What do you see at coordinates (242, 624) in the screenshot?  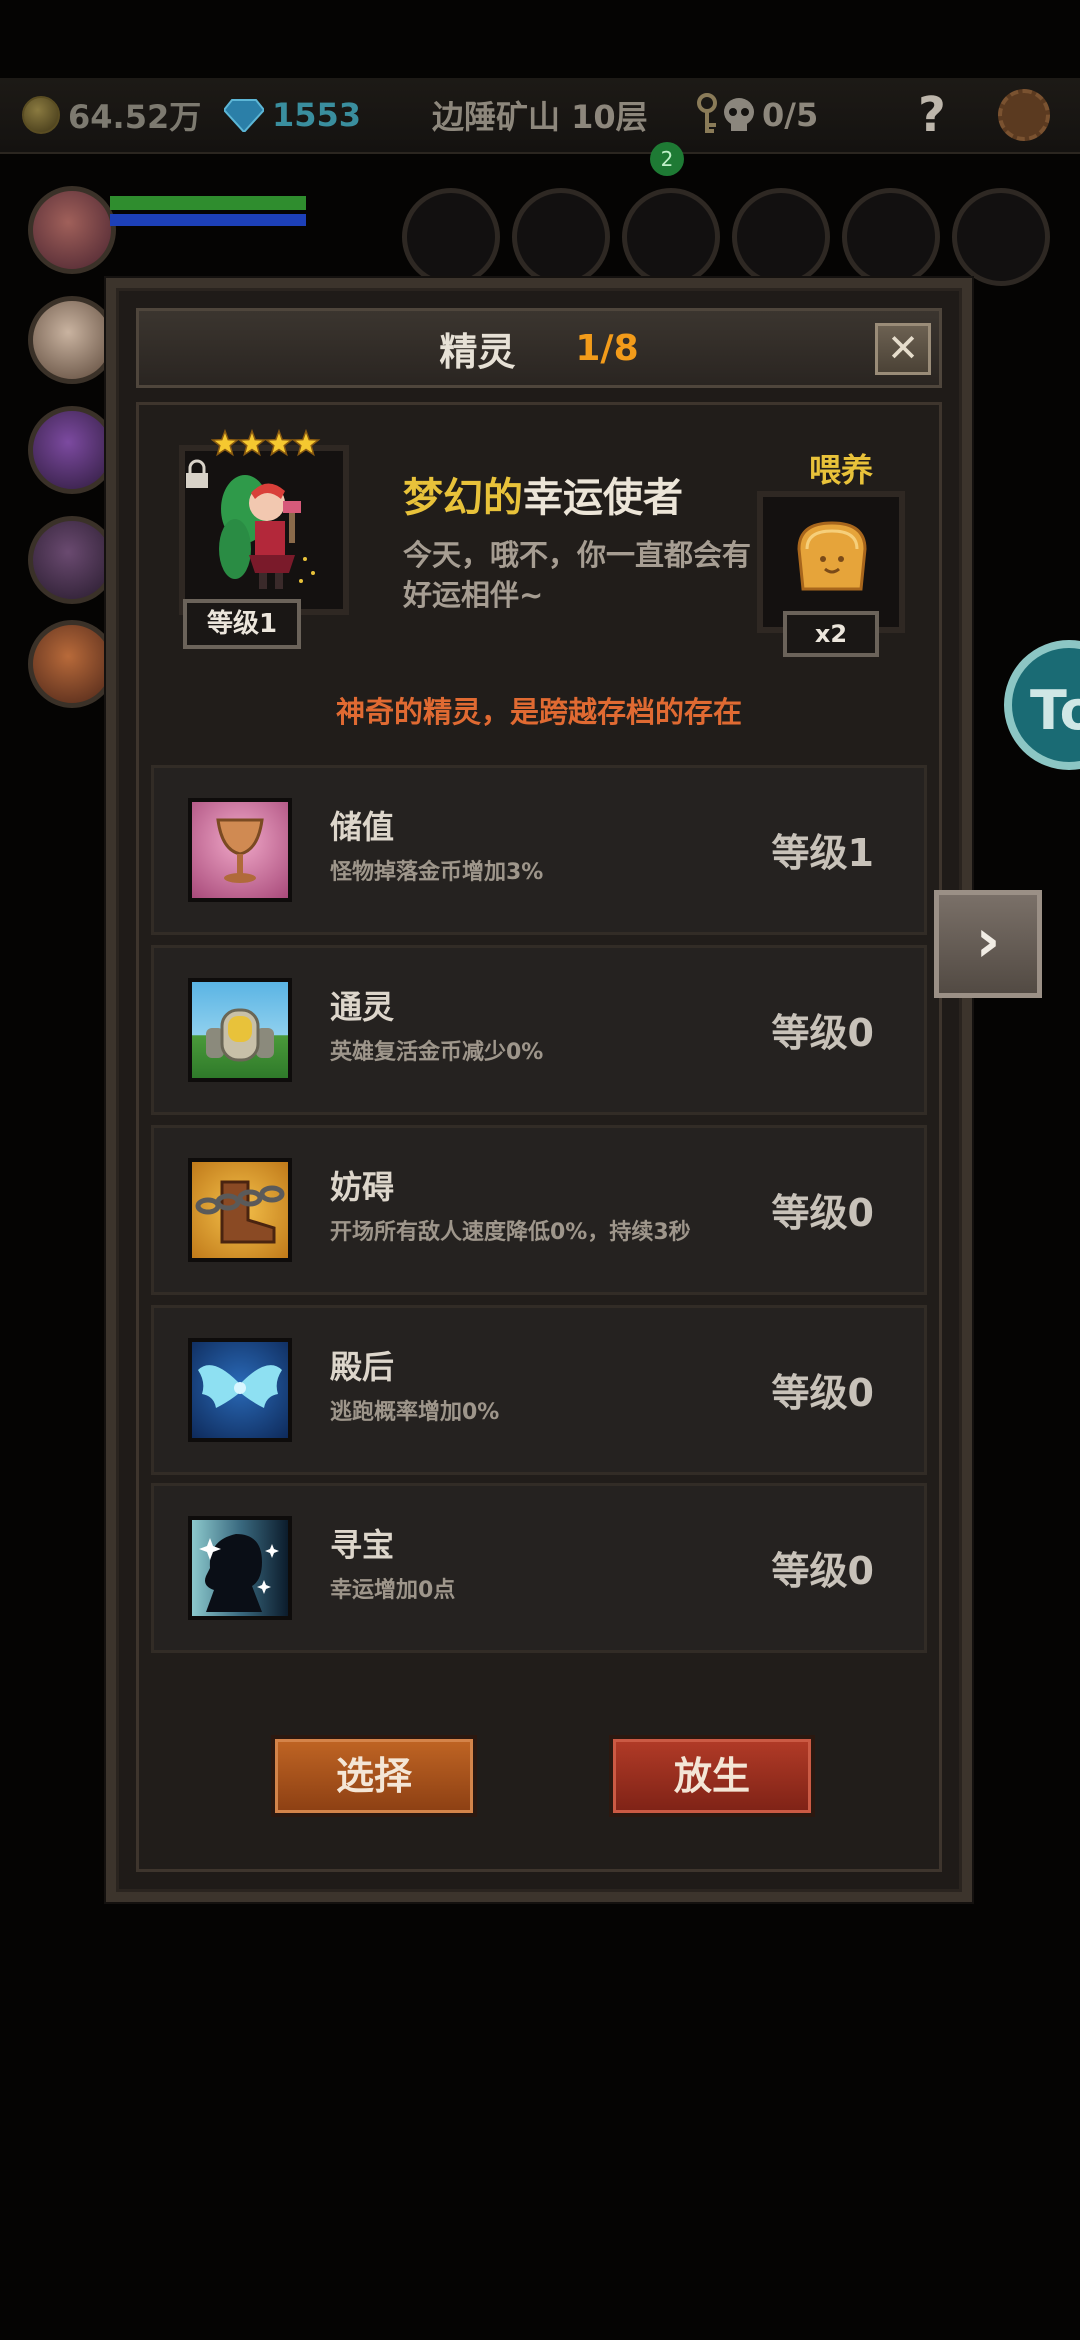 I see `sprite-level-tag: 等级1` at bounding box center [242, 624].